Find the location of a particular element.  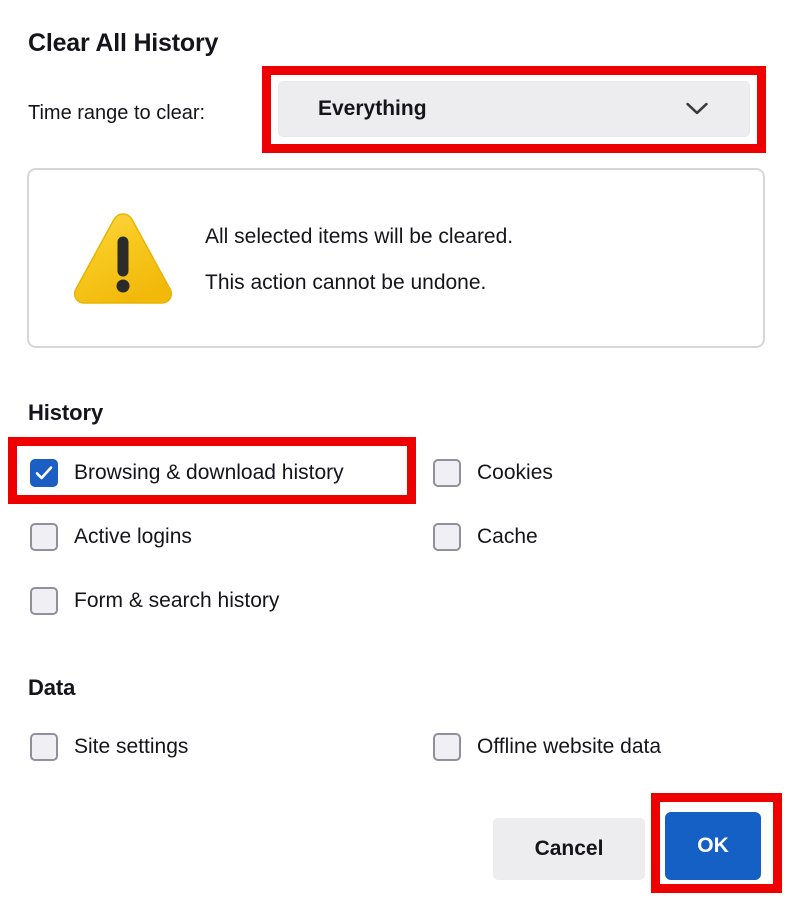

checkbox-row-form-search-history: Form & search history is located at coordinates (154, 601).